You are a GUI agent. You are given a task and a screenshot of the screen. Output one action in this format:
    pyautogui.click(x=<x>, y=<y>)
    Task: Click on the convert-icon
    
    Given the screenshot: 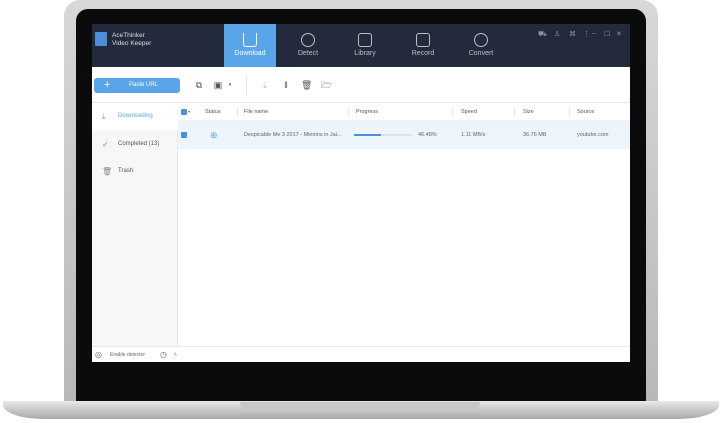 What is the action you would take?
    pyautogui.click(x=481, y=40)
    